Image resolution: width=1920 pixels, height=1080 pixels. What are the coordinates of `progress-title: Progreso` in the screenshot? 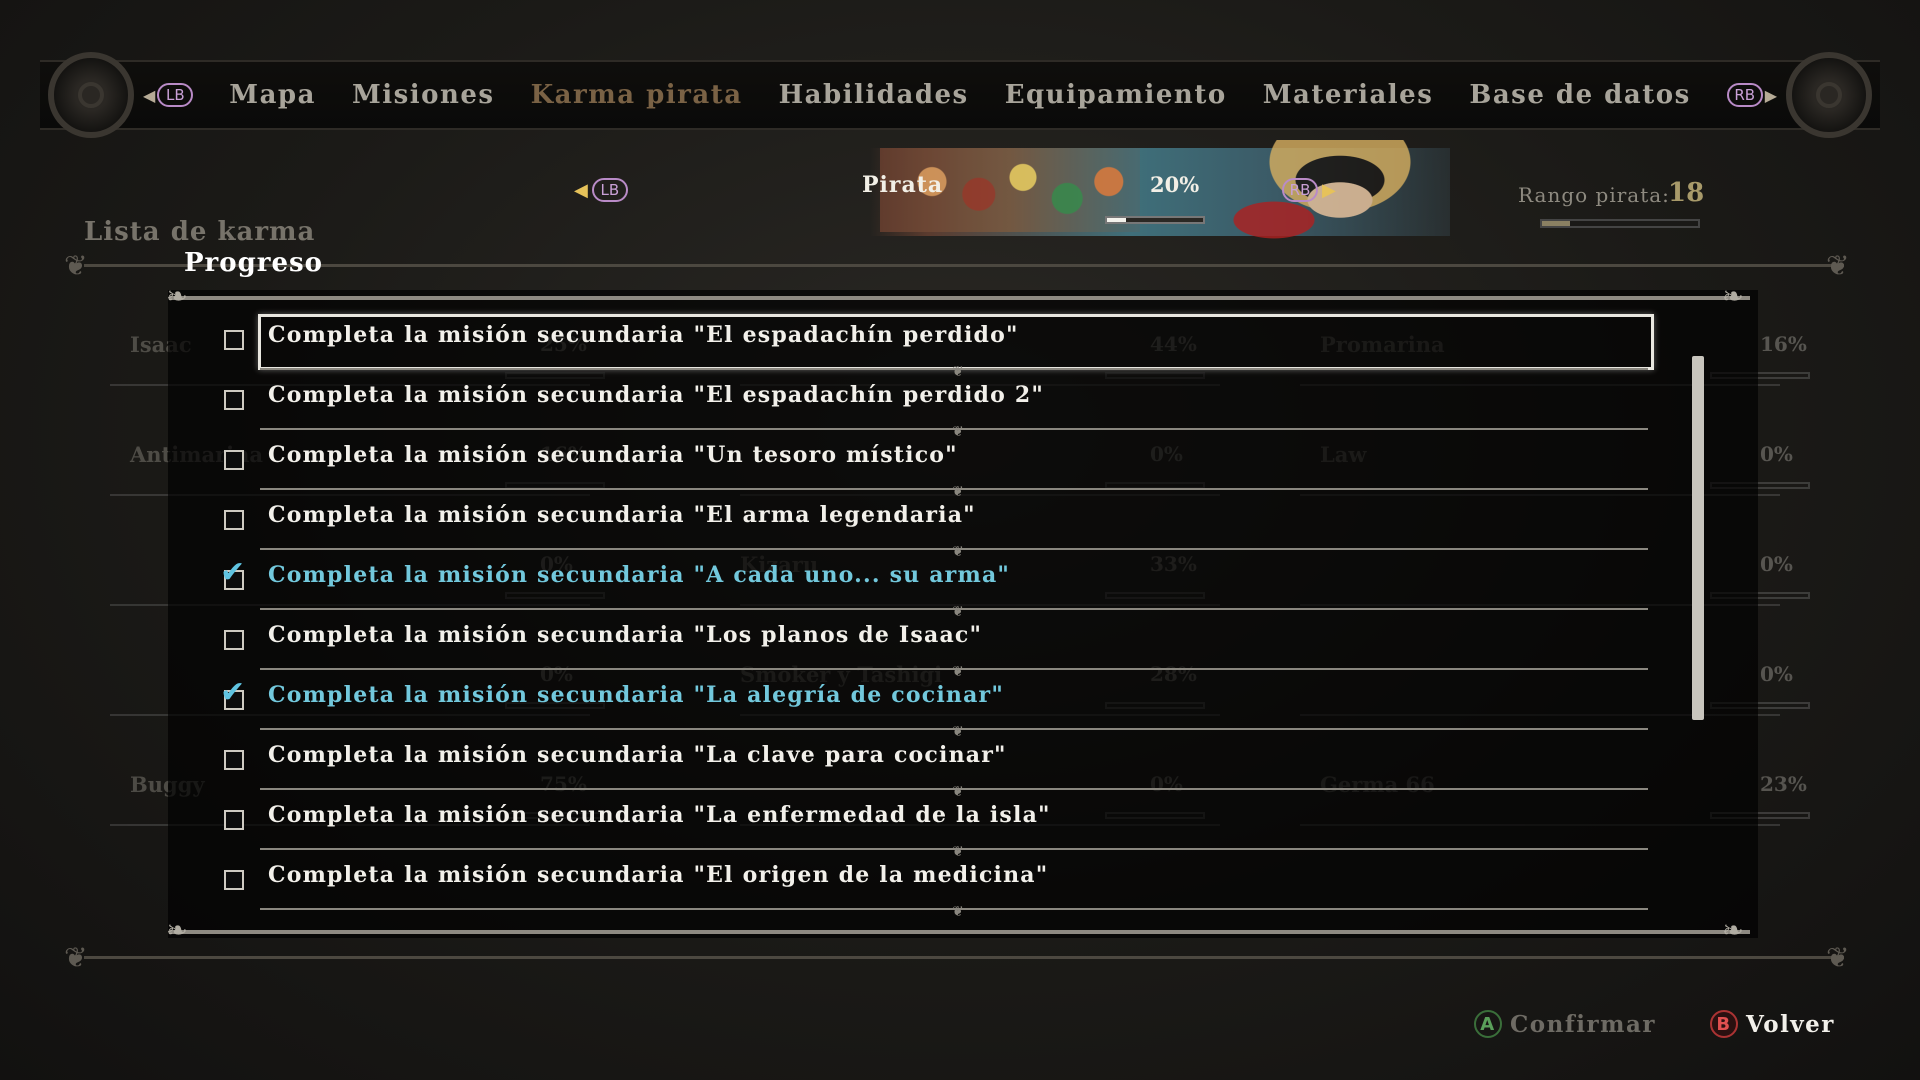 It's located at (253, 263).